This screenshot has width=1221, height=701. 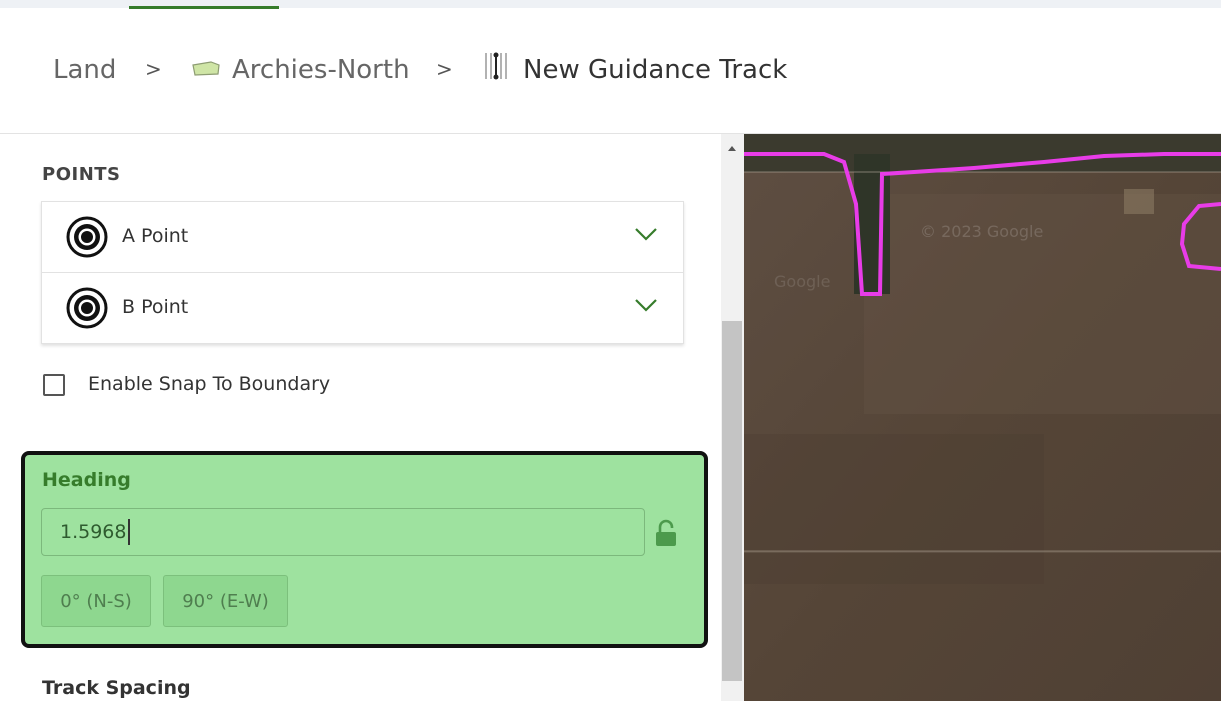 I want to click on scroll-up-arrow-icon, so click(x=732, y=148).